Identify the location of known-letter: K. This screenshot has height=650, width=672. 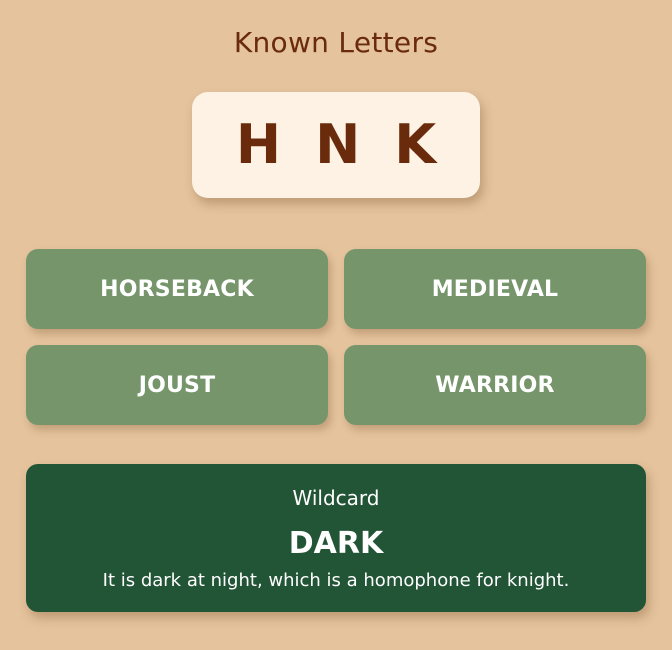
(415, 144).